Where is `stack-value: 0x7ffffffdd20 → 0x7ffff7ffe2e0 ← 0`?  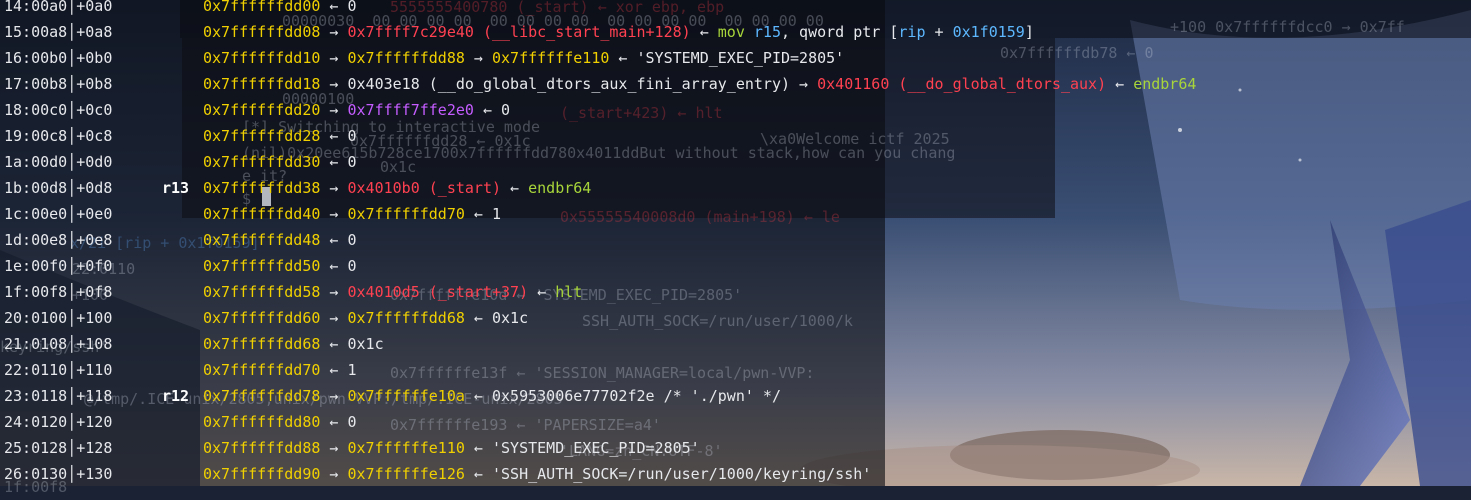
stack-value: 0x7ffffffdd20 → 0x7ffff7ffe2e0 ← 0 is located at coordinates (356, 110).